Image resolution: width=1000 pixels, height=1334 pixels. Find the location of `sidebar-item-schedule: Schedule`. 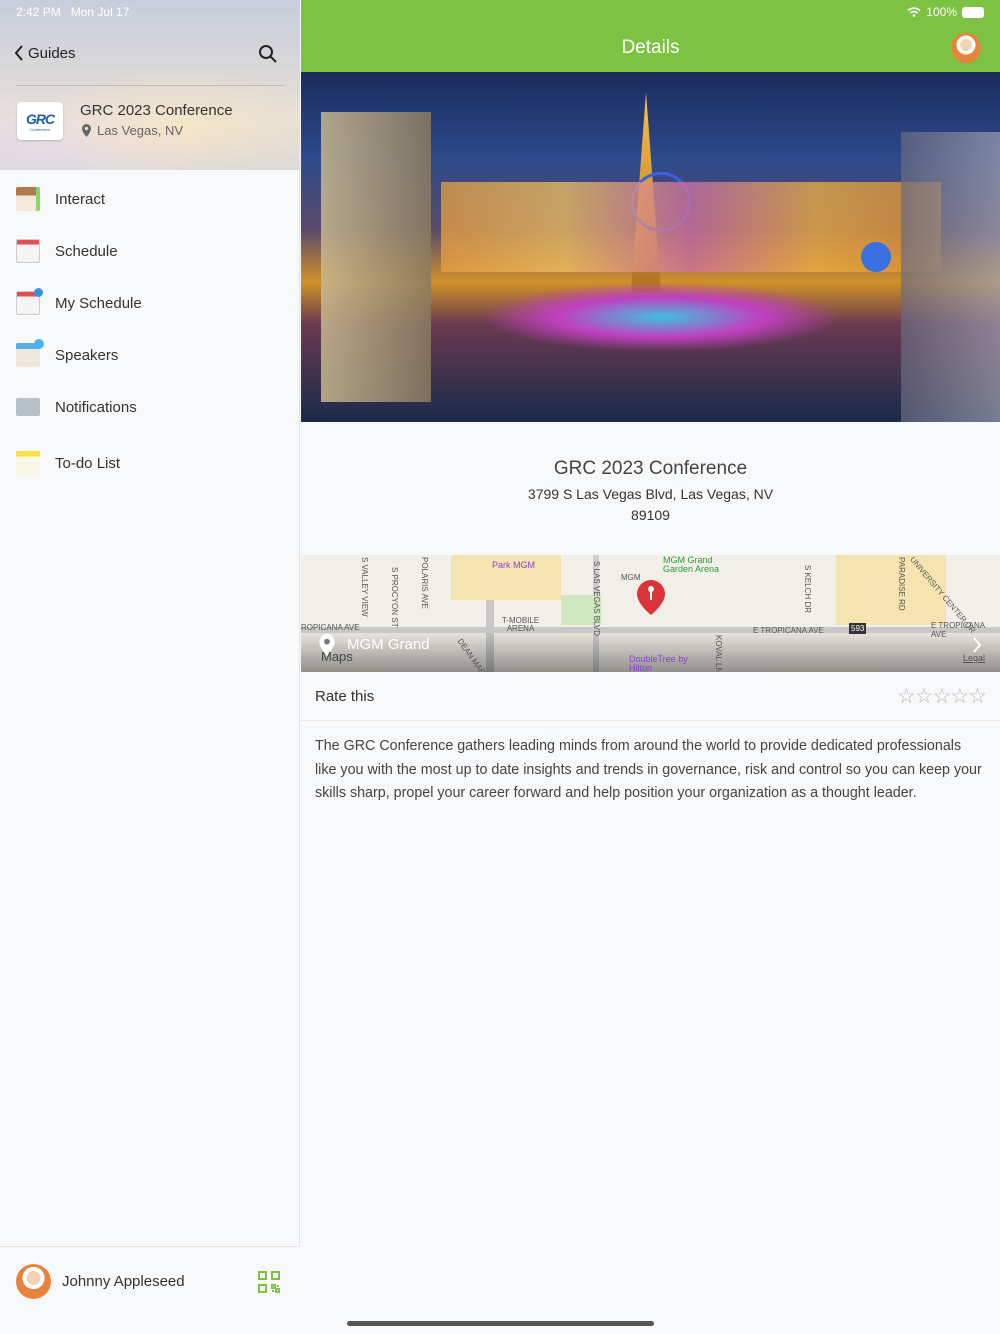

sidebar-item-schedule: Schedule is located at coordinates (150, 251).